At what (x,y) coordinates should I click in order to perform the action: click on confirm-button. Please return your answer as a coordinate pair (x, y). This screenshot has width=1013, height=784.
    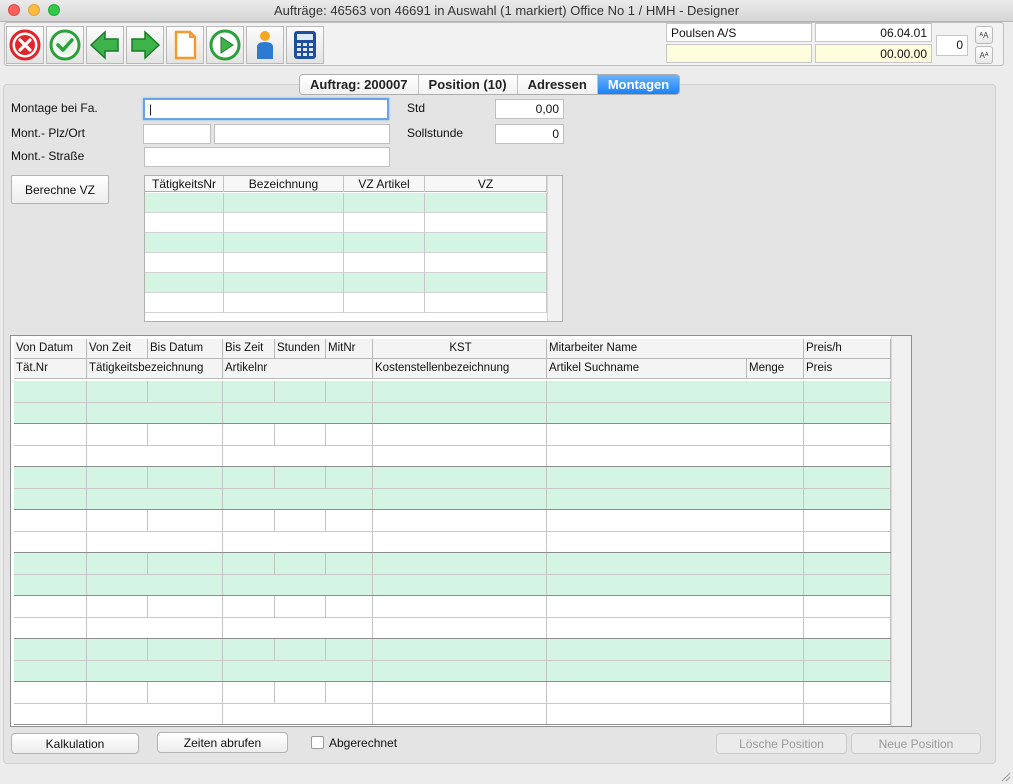
    Looking at the image, I should click on (65, 45).